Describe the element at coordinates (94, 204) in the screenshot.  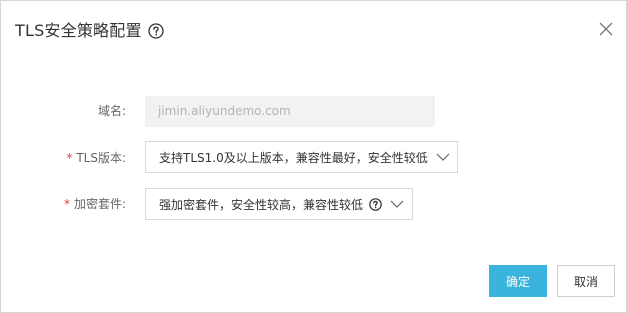
I see `cipher-suite-label: * 加密套件:` at that location.